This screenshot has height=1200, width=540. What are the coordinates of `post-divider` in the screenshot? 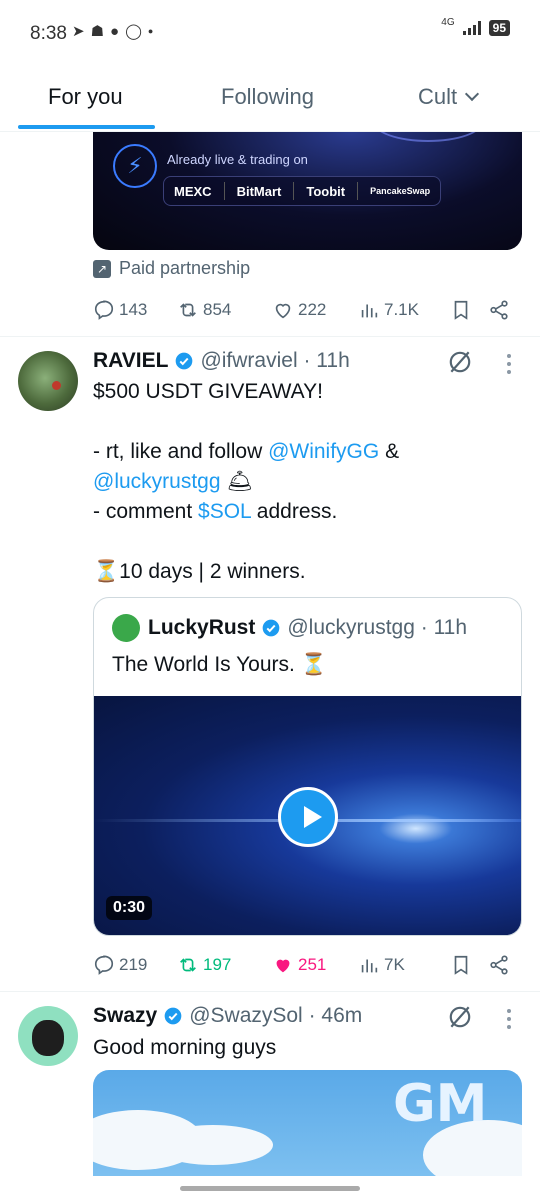 It's located at (270, 991).